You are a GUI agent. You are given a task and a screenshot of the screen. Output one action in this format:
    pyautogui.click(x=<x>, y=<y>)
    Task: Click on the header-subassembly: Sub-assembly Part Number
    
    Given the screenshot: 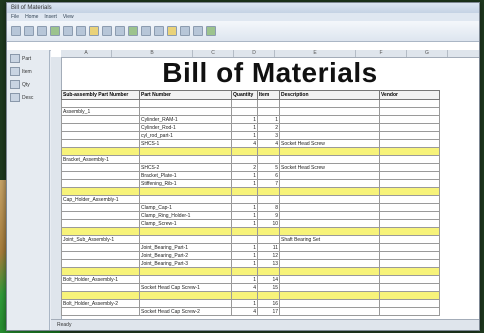 What is the action you would take?
    pyautogui.click(x=100, y=95)
    